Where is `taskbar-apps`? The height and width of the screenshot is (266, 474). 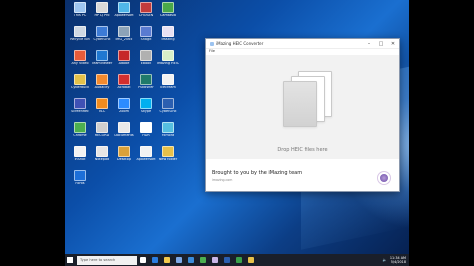
taskbar-apps is located at coordinates (197, 260).